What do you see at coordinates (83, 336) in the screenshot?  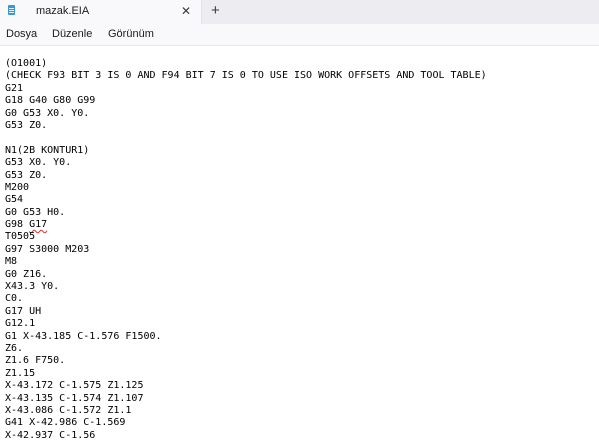 I see `editor-line: G1 X-43.185 C-1.576 F1500.` at bounding box center [83, 336].